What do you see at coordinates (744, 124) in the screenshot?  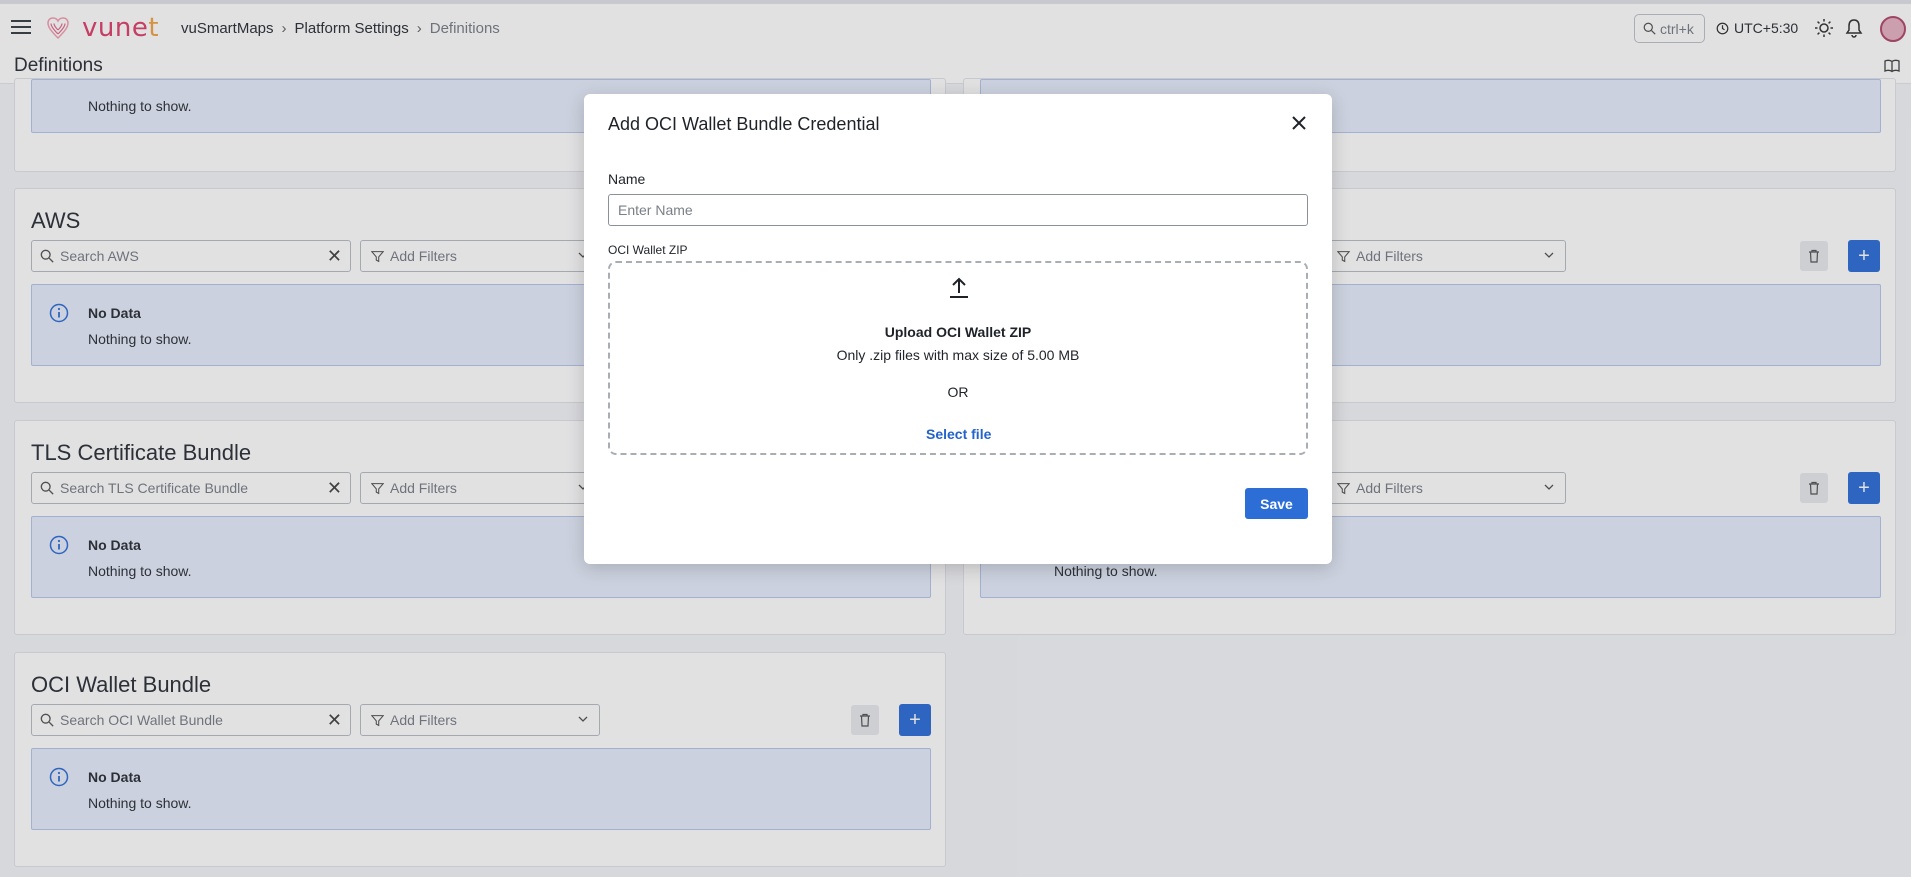 I see `modal-title: Add OCI Wallet Bundle Credential` at bounding box center [744, 124].